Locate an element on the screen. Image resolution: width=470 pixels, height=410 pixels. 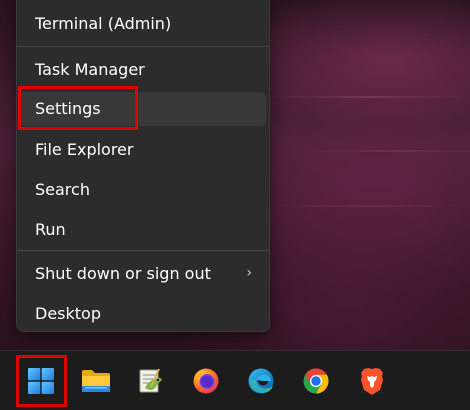
start-windows-icon is located at coordinates (41, 381).